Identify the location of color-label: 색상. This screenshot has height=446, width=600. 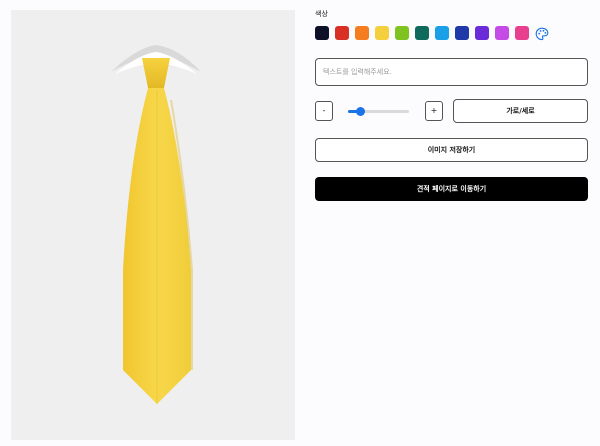
(321, 14).